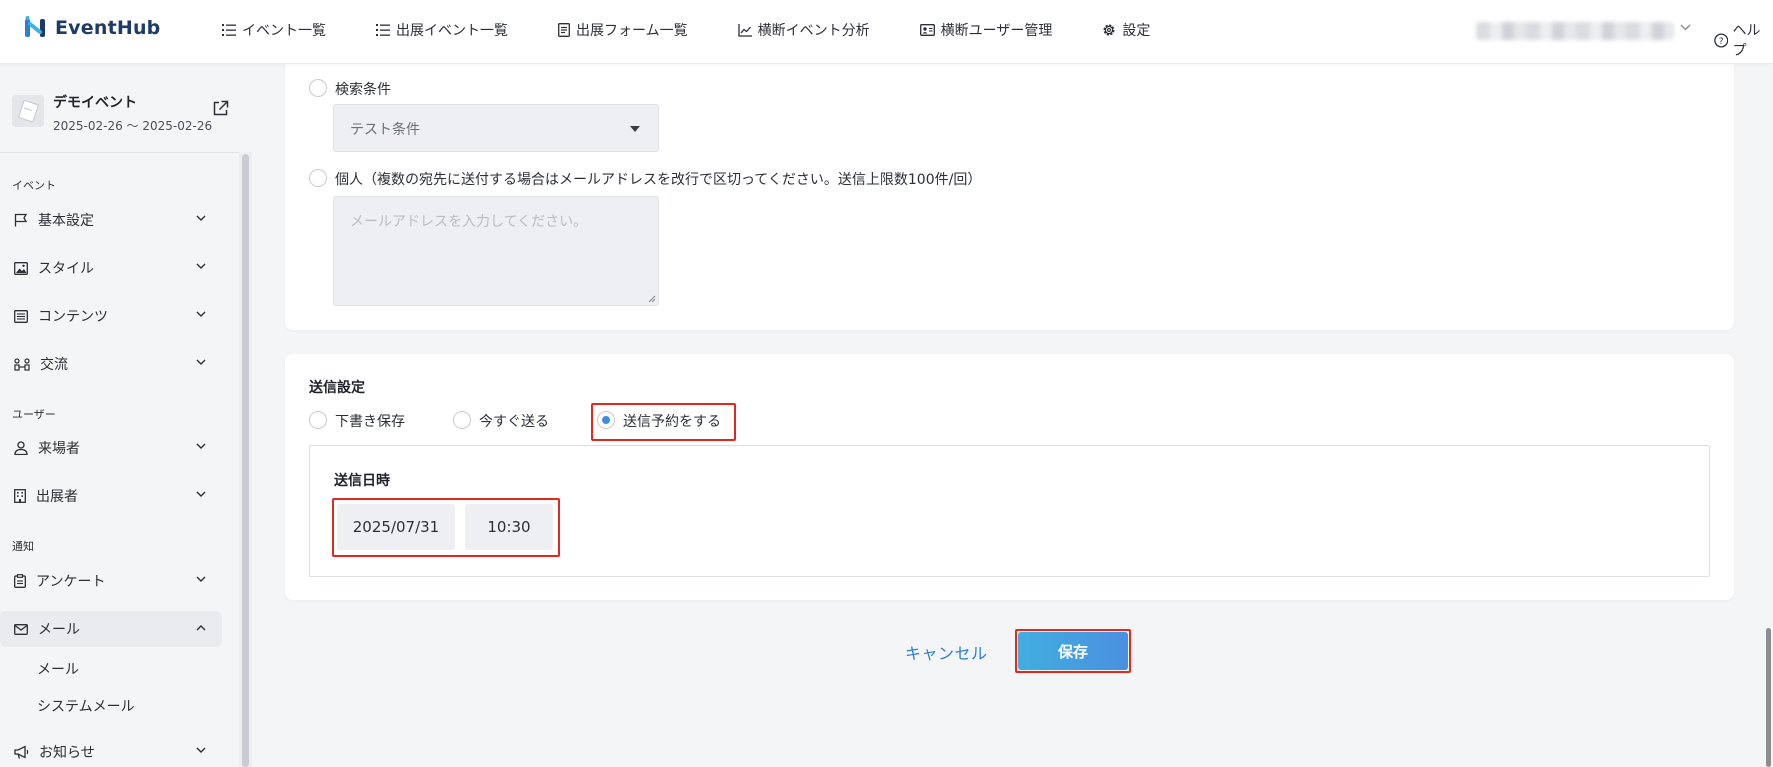 The image size is (1773, 767). Describe the element at coordinates (22, 364) in the screenshot. I see `network-icon` at that location.